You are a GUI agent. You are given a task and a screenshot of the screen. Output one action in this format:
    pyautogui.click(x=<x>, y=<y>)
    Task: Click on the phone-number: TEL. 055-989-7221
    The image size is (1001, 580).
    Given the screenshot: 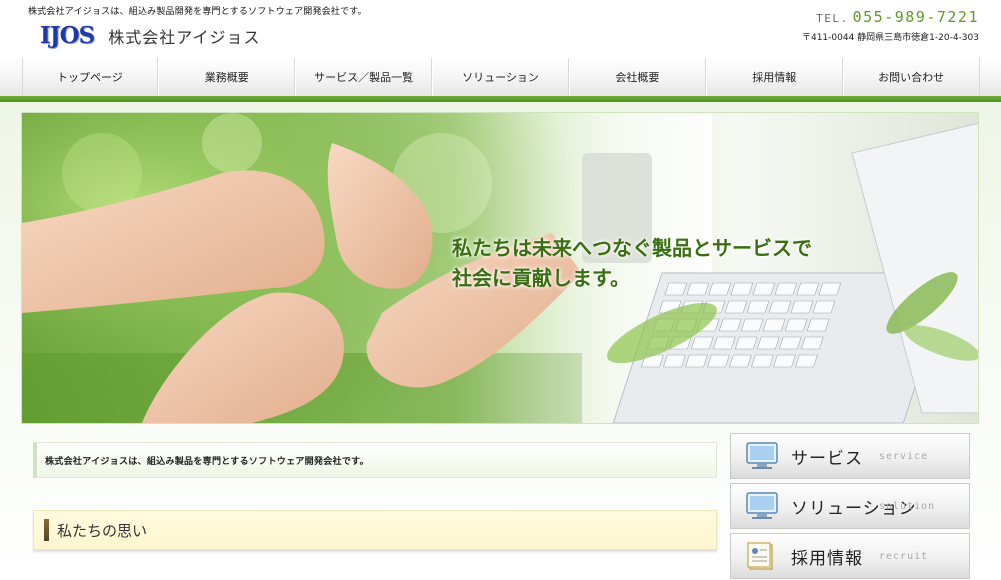 What is the action you would take?
    pyautogui.click(x=897, y=17)
    